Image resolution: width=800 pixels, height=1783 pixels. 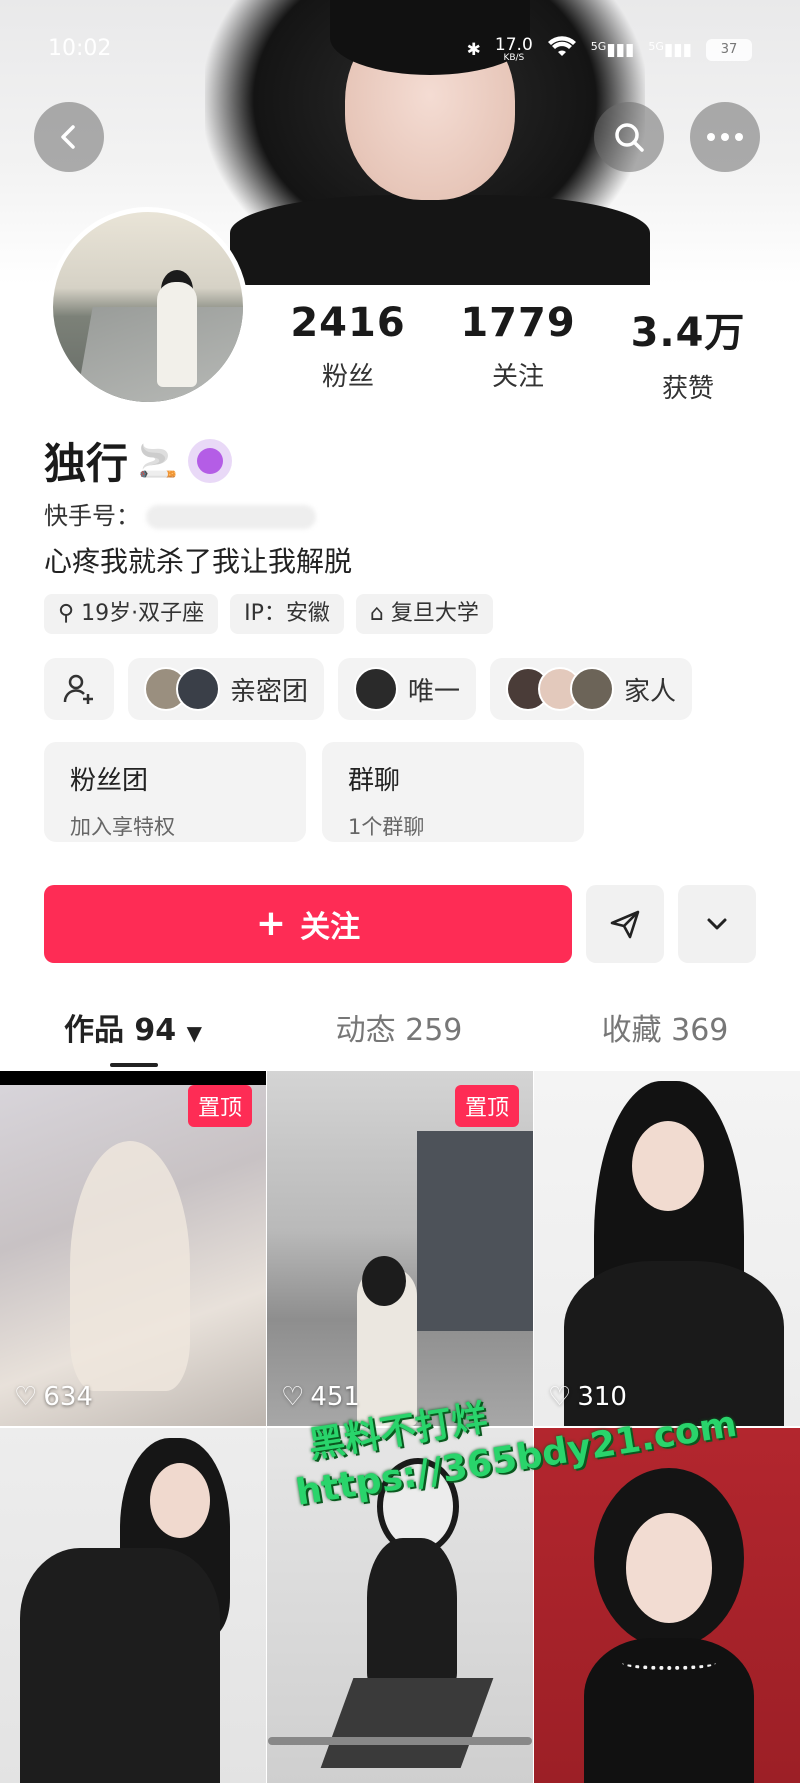 I want to click on follow-button: + 关注, so click(x=308, y=924).